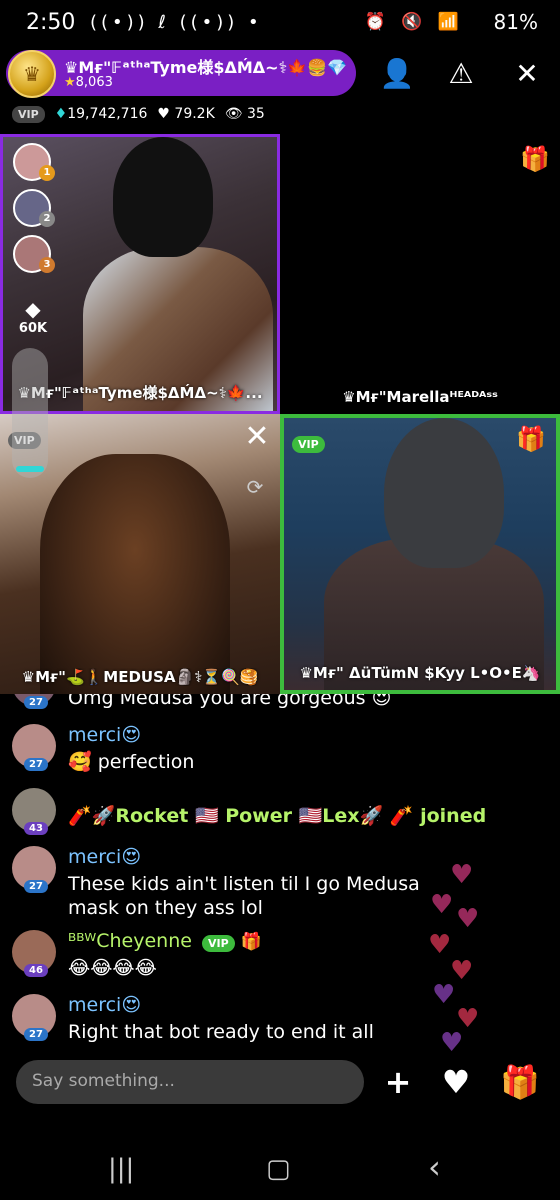  What do you see at coordinates (70, 82) in the screenshot?
I see `star-icon: ★` at bounding box center [70, 82].